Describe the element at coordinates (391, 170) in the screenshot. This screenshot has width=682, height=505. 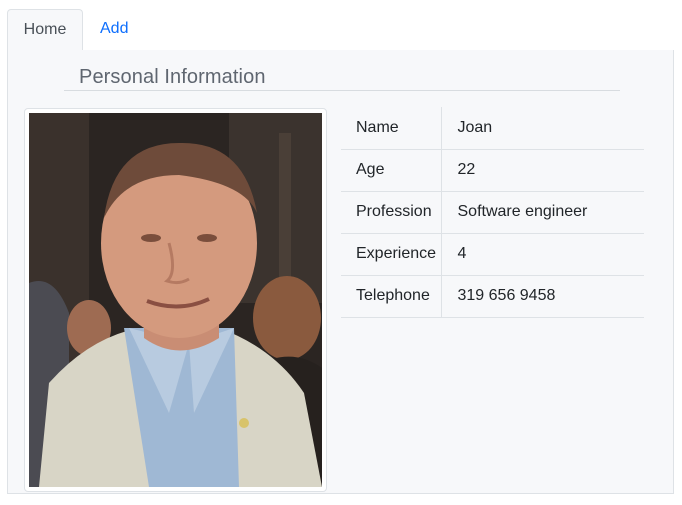
I see `field-label: Age` at that location.